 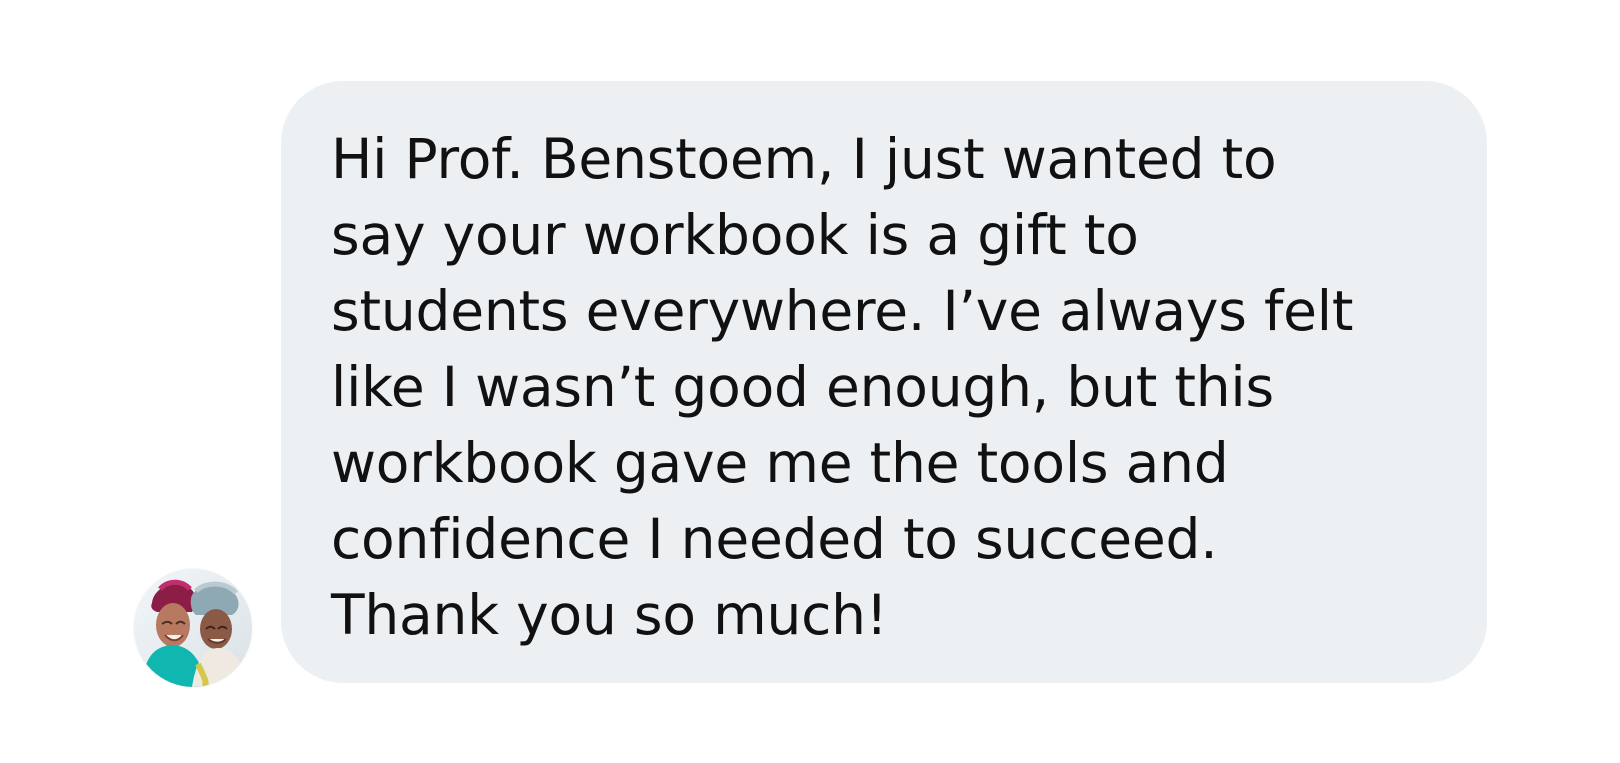 I want to click on two-women-photo-avatar-icon, so click(x=193, y=628).